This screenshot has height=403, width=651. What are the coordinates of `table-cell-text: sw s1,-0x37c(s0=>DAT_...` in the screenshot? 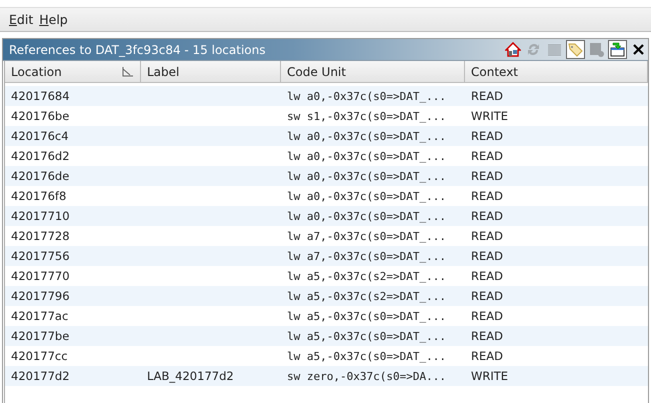 It's located at (366, 116).